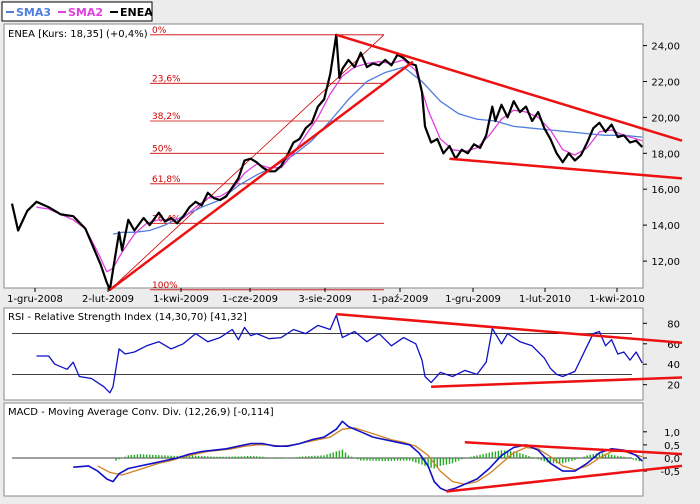  What do you see at coordinates (672, 459) in the screenshot?
I see `macd-axis-tick-label: 0,0` at bounding box center [672, 459].